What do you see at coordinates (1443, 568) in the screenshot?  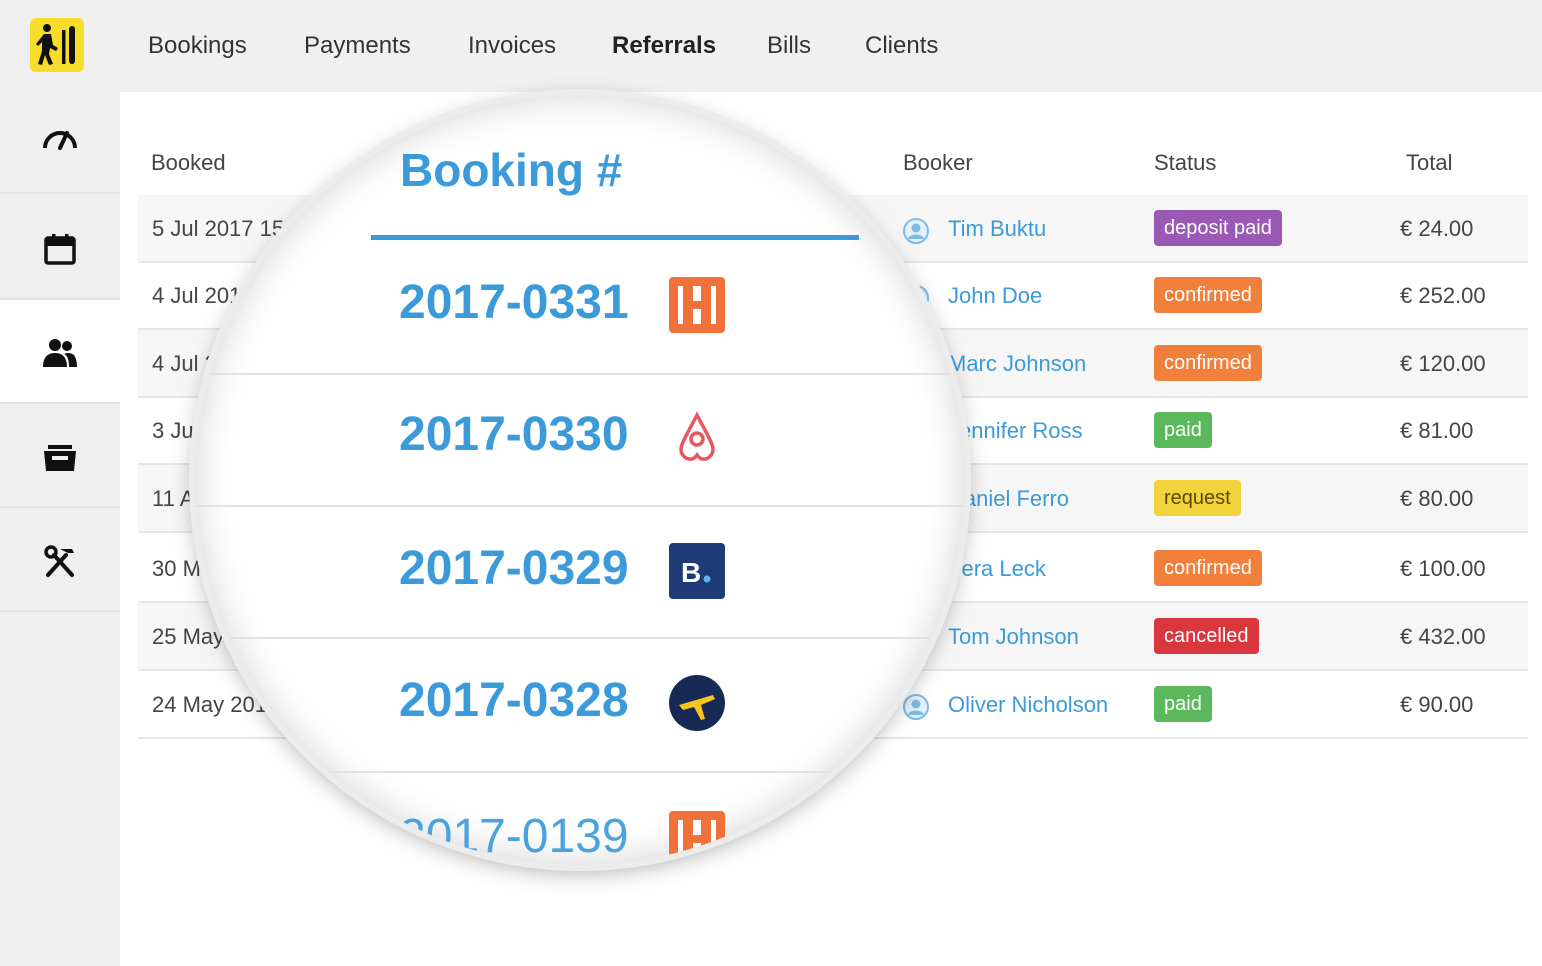 I see `total-amount: € 100.00` at bounding box center [1443, 568].